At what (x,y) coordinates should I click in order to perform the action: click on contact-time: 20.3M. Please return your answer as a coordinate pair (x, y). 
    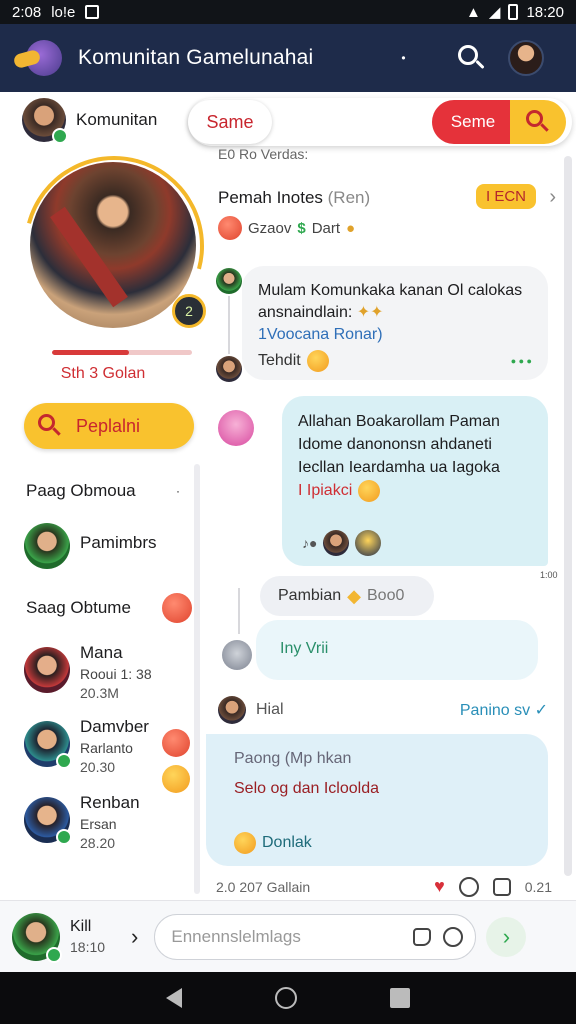
    Looking at the image, I should click on (99, 693).